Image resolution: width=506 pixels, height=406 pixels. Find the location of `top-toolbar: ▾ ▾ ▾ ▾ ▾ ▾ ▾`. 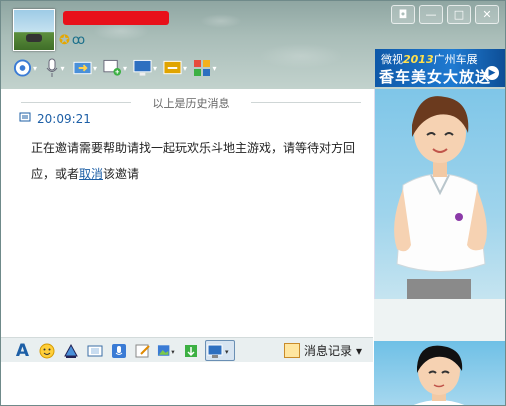

top-toolbar: ▾ ▾ ▾ ▾ ▾ ▾ ▾ is located at coordinates (115, 68).